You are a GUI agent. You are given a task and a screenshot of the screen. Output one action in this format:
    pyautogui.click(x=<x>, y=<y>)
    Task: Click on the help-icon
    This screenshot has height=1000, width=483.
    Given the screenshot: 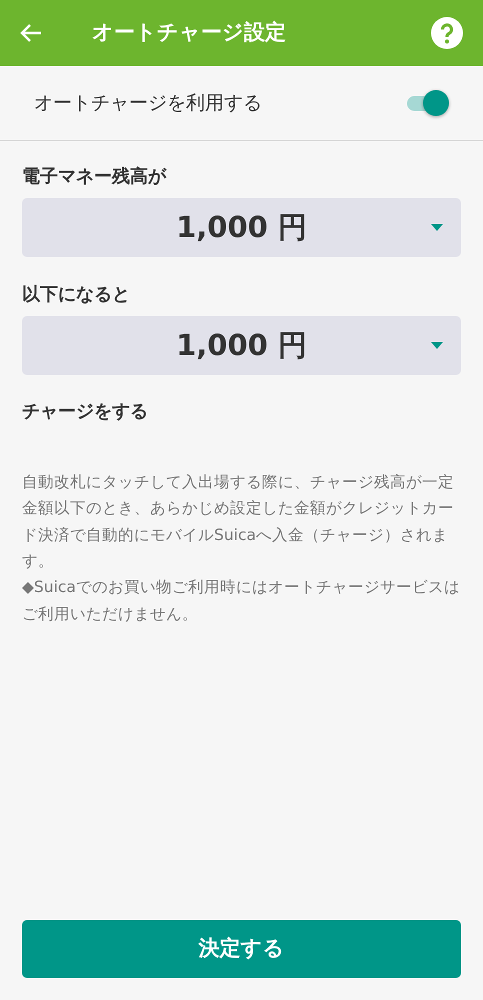 What is the action you would take?
    pyautogui.click(x=447, y=33)
    